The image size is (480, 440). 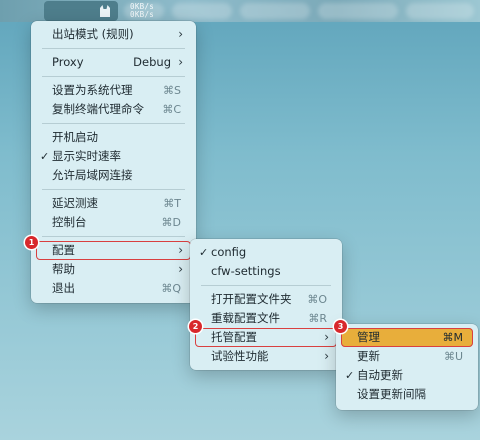 What do you see at coordinates (245, 318) in the screenshot?
I see `reload-config-label: 重载配置文件` at bounding box center [245, 318].